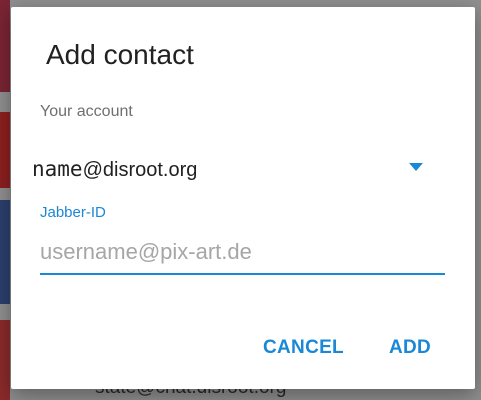 This screenshot has height=400, width=481. I want to click on cancel-button: CANCEL, so click(303, 348).